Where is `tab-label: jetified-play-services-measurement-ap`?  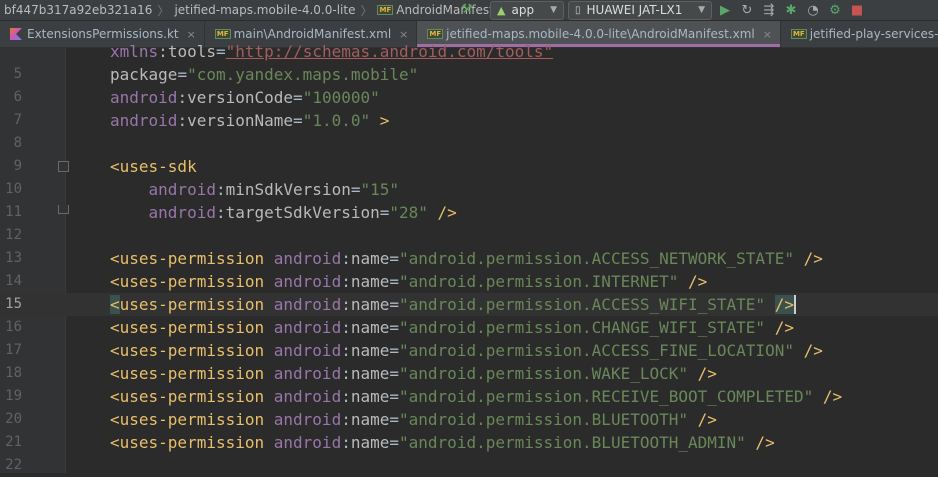
tab-label: jetified-play-services-measurement-ap is located at coordinates (873, 34).